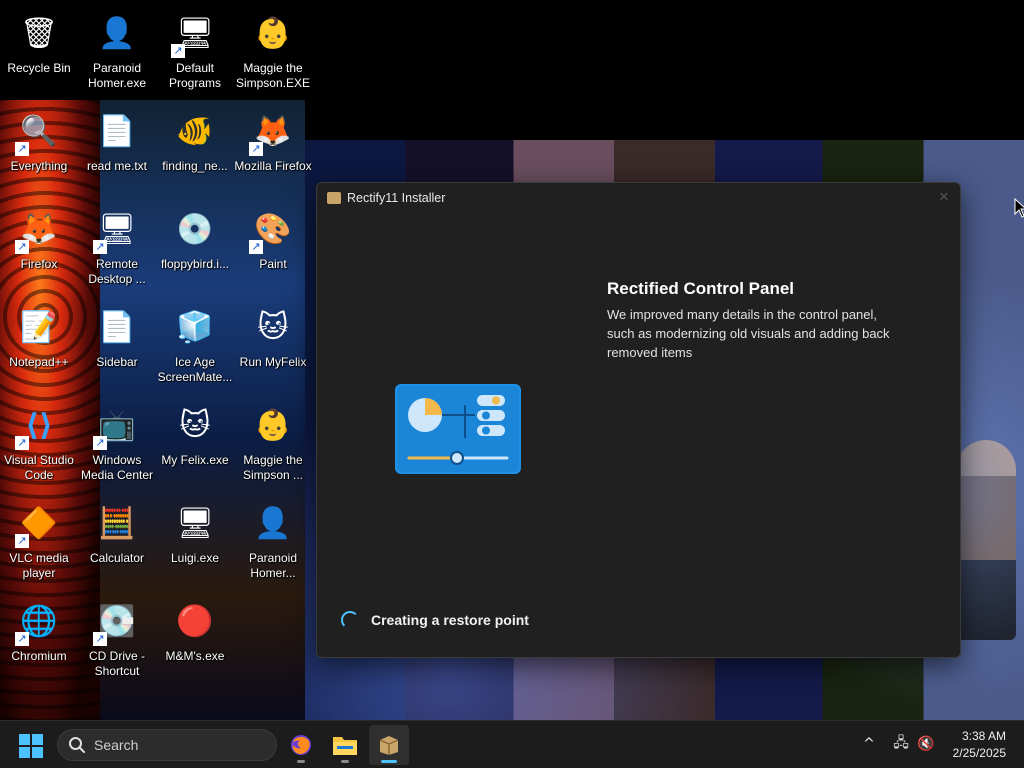 Image resolution: width=1024 pixels, height=768 pixels. What do you see at coordinates (396, 198) in the screenshot?
I see `installer-title: Rectify11 Installer` at bounding box center [396, 198].